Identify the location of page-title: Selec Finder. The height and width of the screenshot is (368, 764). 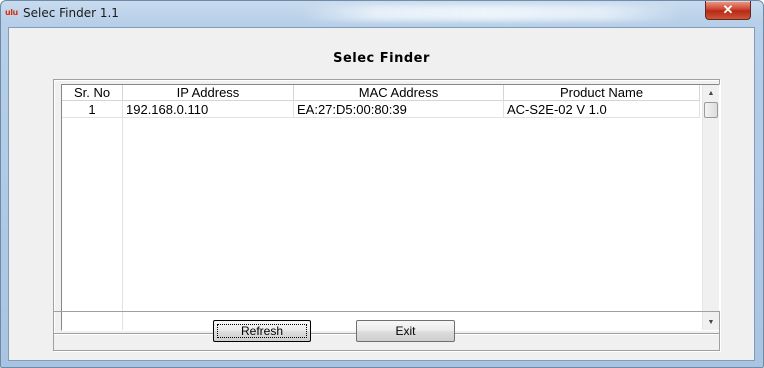
(381, 58).